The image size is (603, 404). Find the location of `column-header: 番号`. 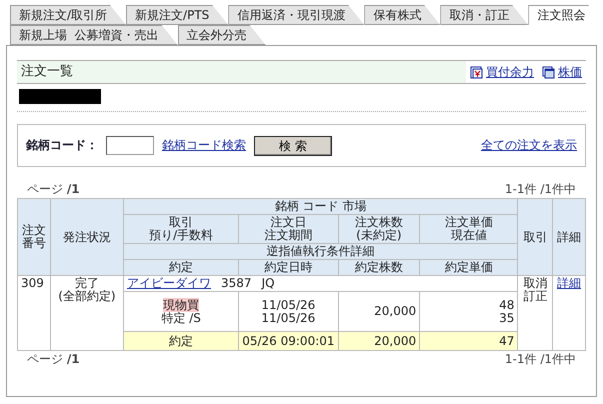

column-header: 番号 is located at coordinates (34, 243).